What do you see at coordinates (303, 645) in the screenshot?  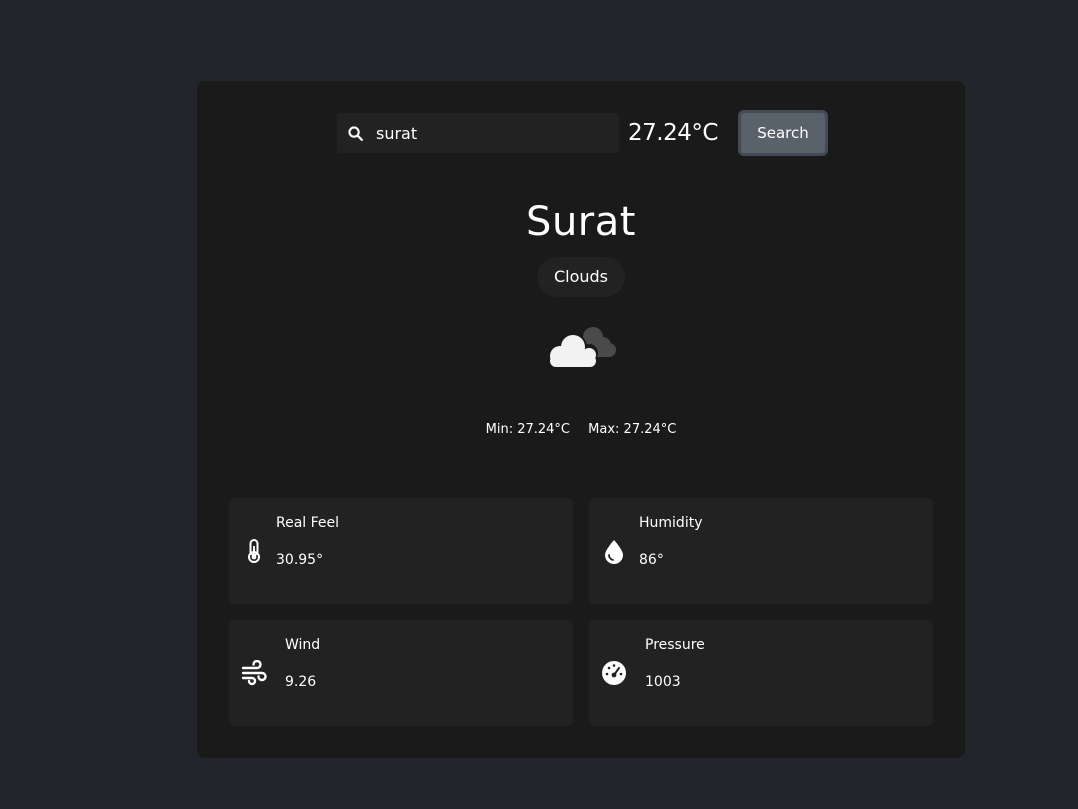 I see `wind-label: Wind` at bounding box center [303, 645].